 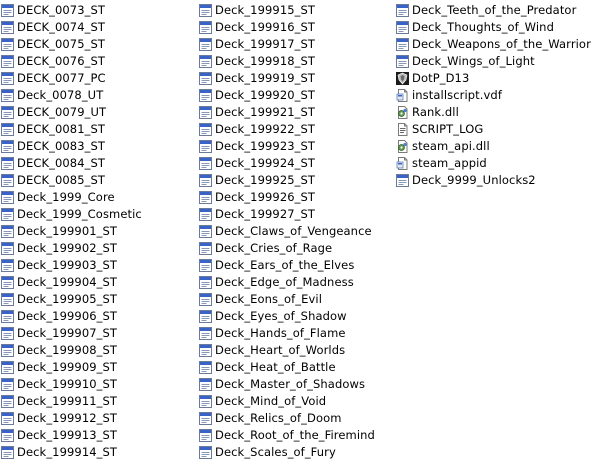 What do you see at coordinates (296, 146) in the screenshot?
I see `file-item: Deck_199923_ST` at bounding box center [296, 146].